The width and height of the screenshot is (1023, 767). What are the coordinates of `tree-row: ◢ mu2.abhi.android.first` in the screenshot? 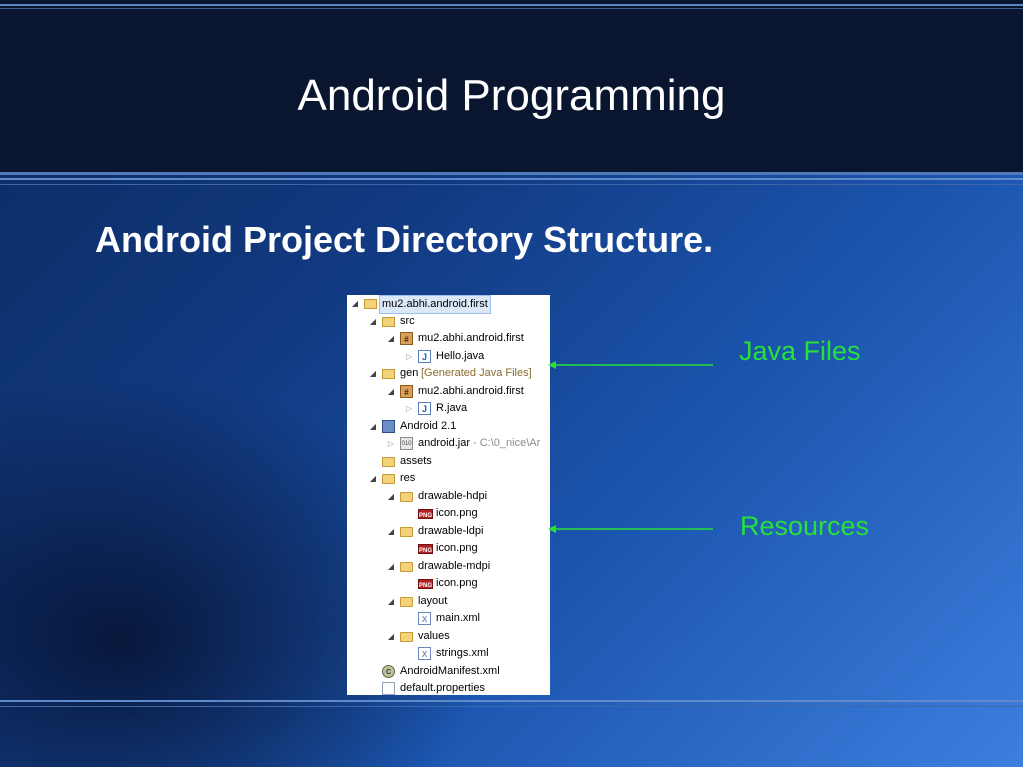 It's located at (448, 304).